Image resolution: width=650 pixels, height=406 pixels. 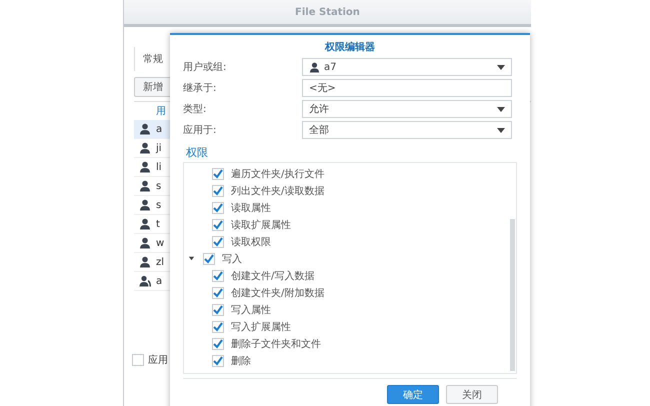 What do you see at coordinates (407, 67) in the screenshot?
I see `dropdown-field: a7` at bounding box center [407, 67].